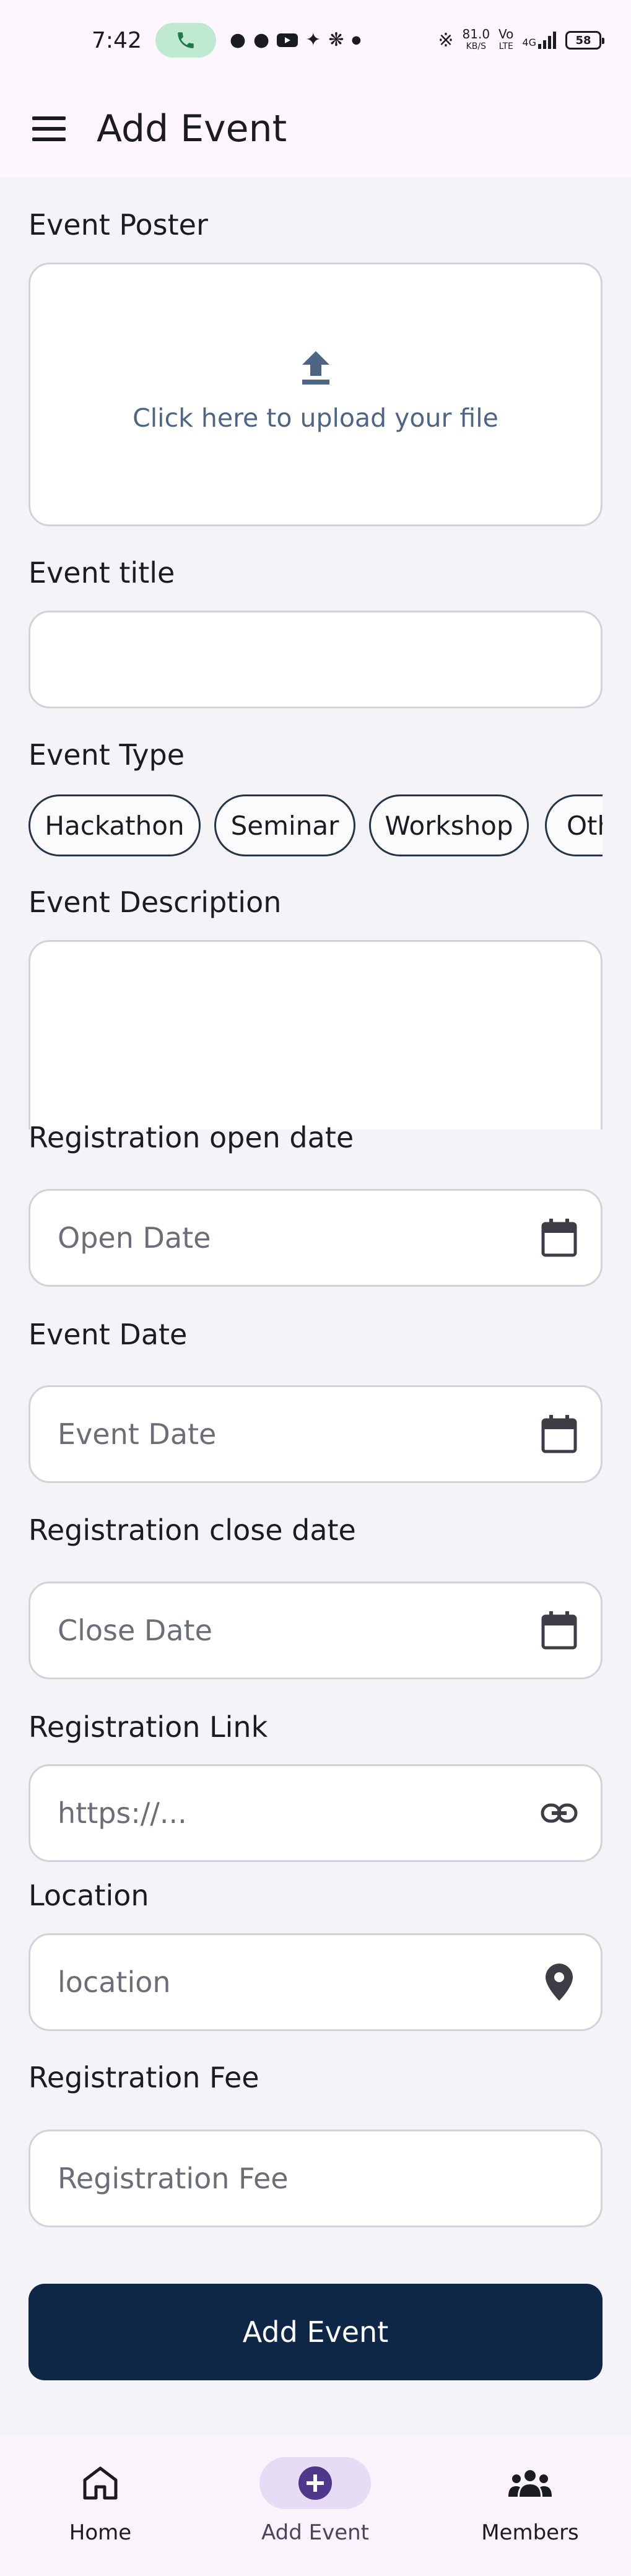  I want to click on signal-icon, so click(547, 40).